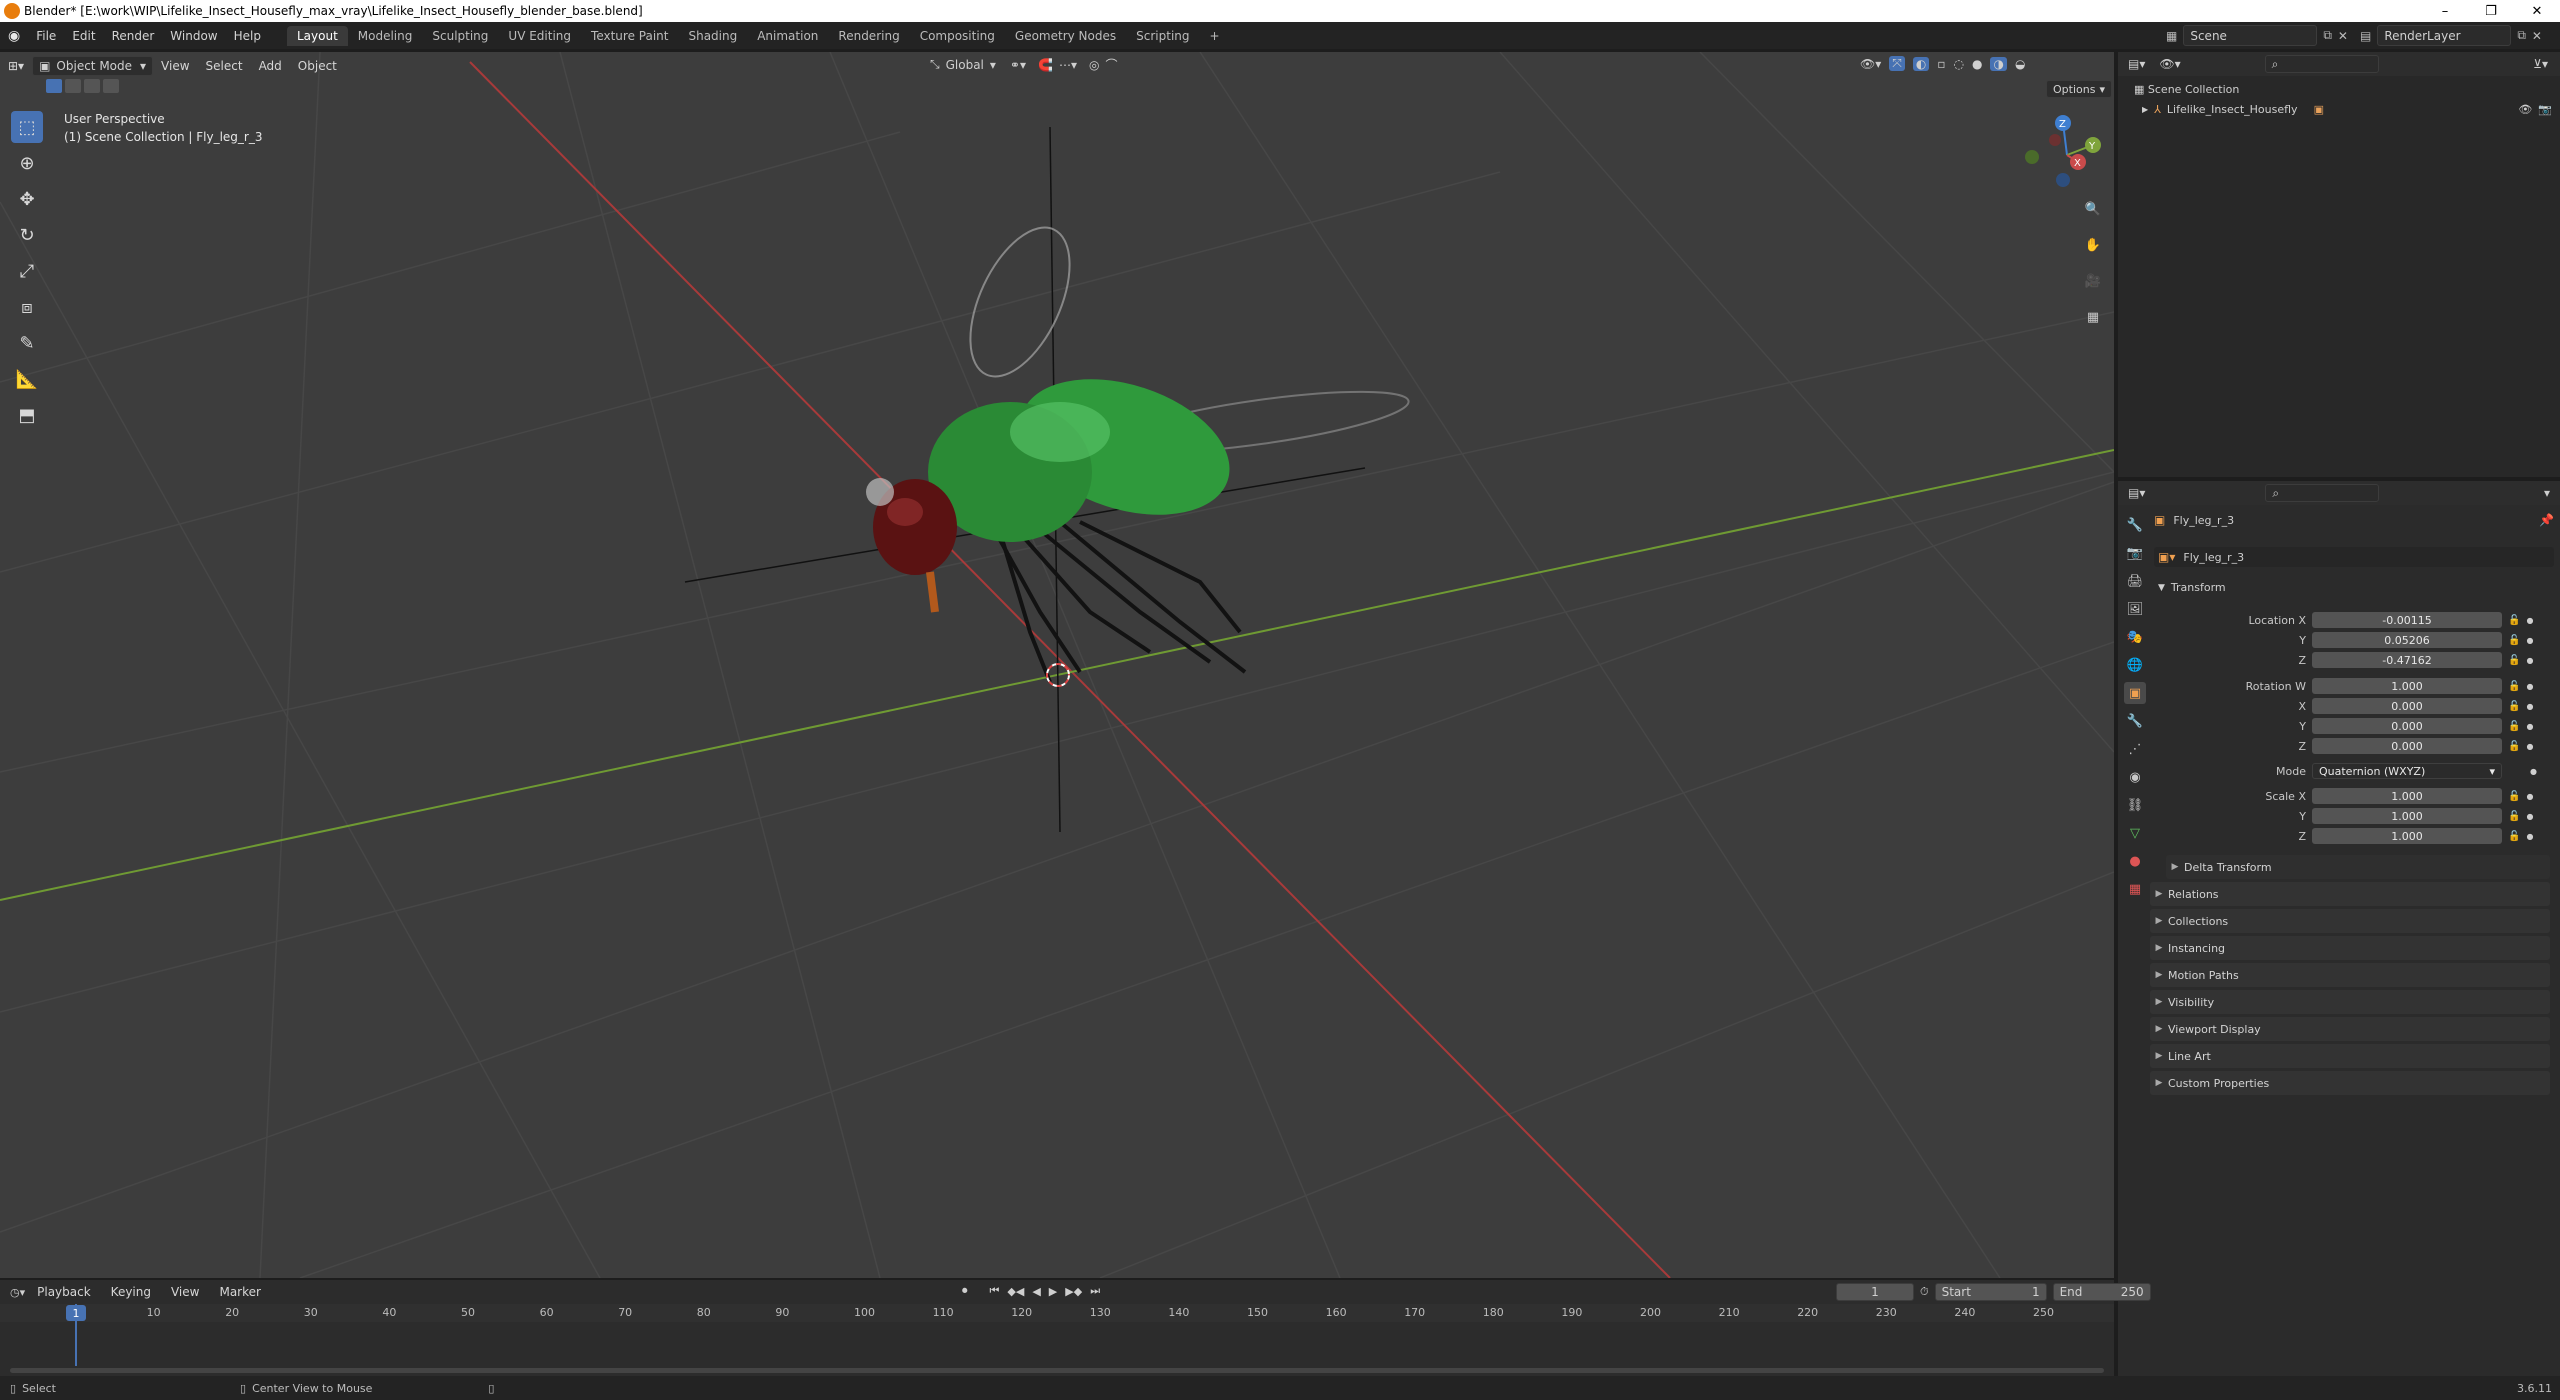 The width and height of the screenshot is (2560, 1400). I want to click on properties-search-input: ⌕, so click(2322, 493).